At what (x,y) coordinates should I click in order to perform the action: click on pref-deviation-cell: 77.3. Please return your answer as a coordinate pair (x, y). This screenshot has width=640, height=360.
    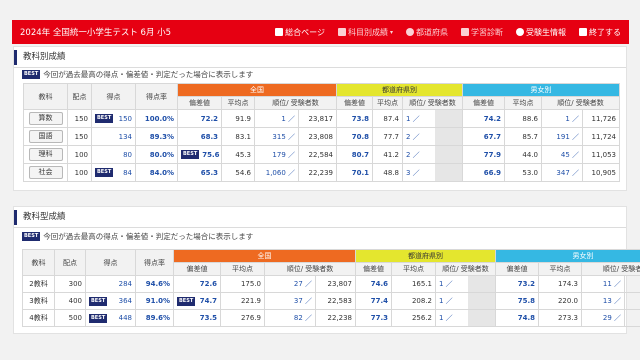
    Looking at the image, I should click on (373, 318).